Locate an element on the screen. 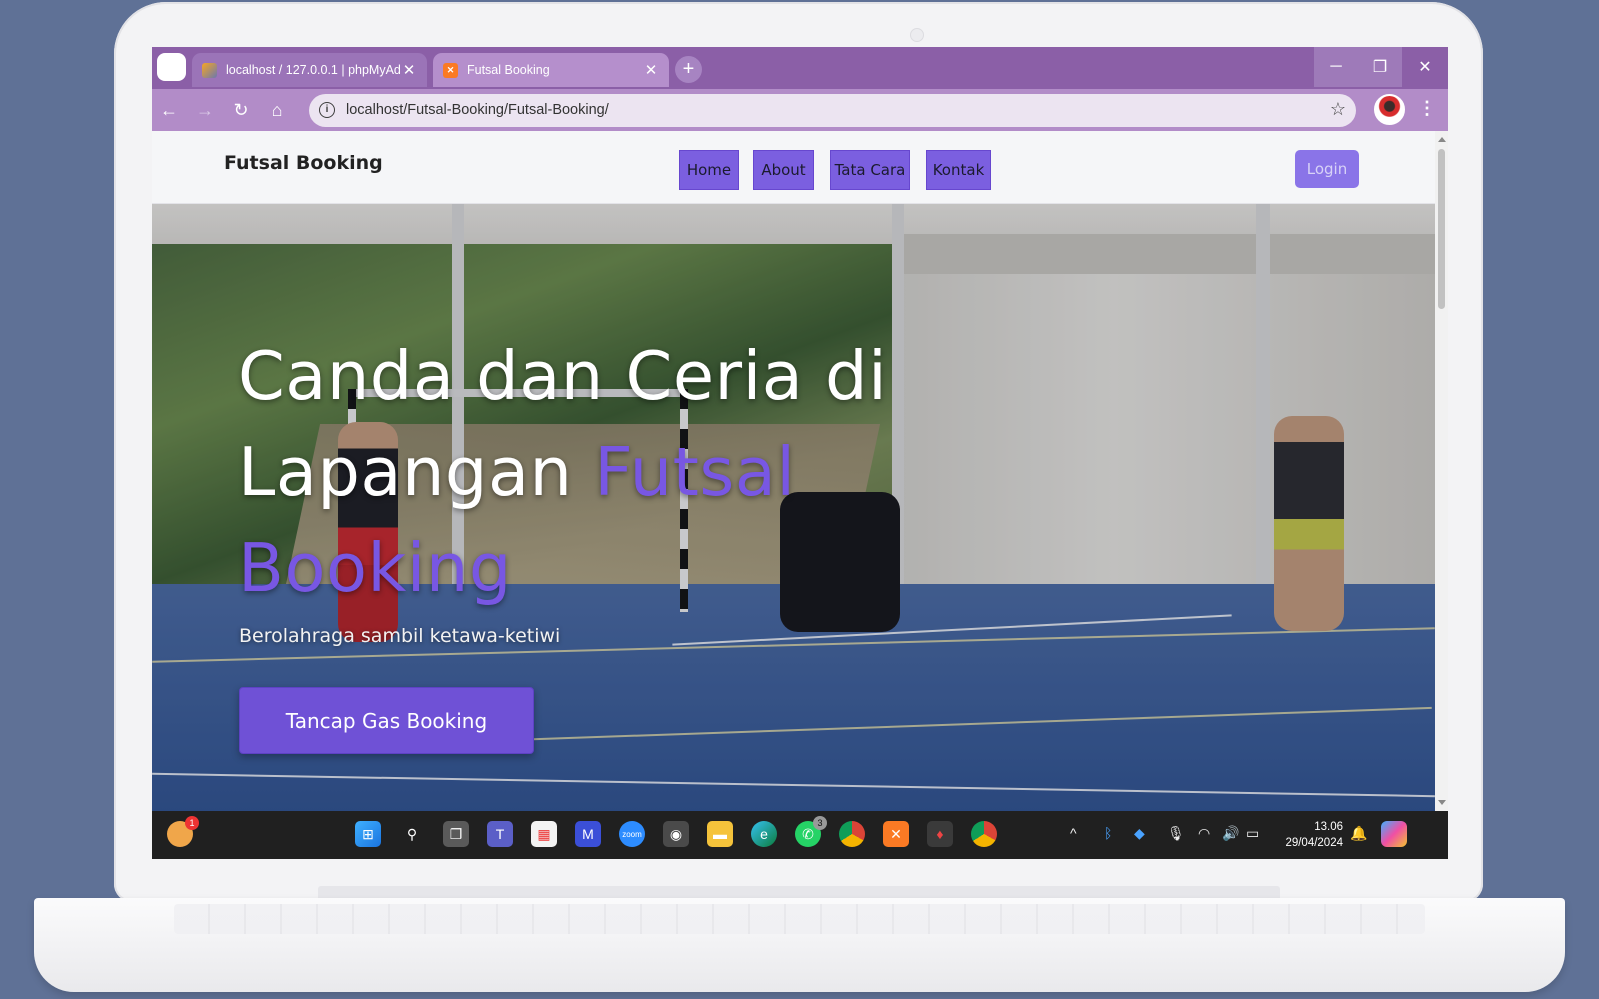 Image resolution: width=1599 pixels, height=999 pixels. app-icon: ♦ is located at coordinates (940, 834).